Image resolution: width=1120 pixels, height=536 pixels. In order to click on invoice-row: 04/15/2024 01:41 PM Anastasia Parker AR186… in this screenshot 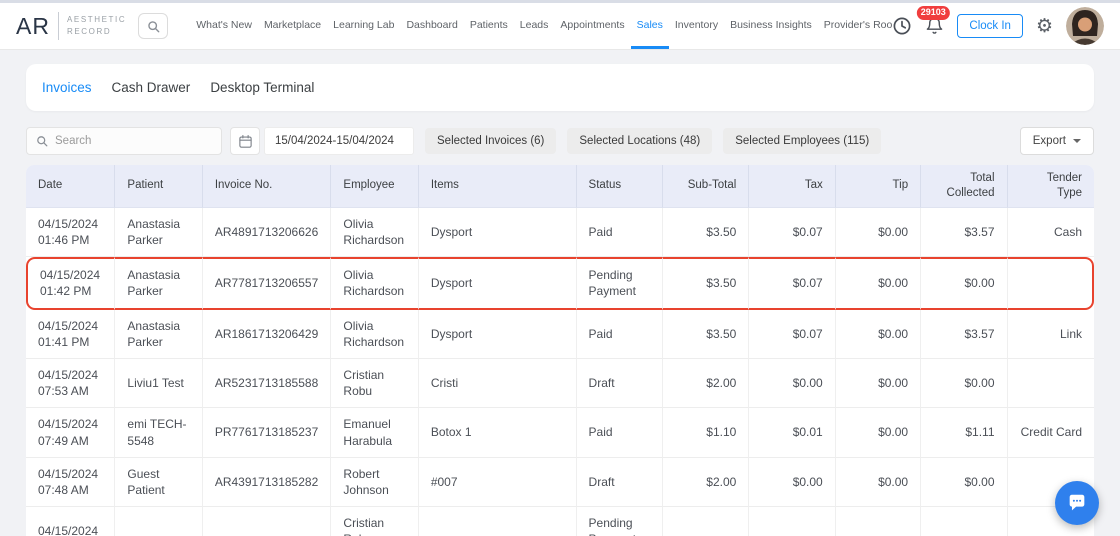, I will do `click(560, 334)`.